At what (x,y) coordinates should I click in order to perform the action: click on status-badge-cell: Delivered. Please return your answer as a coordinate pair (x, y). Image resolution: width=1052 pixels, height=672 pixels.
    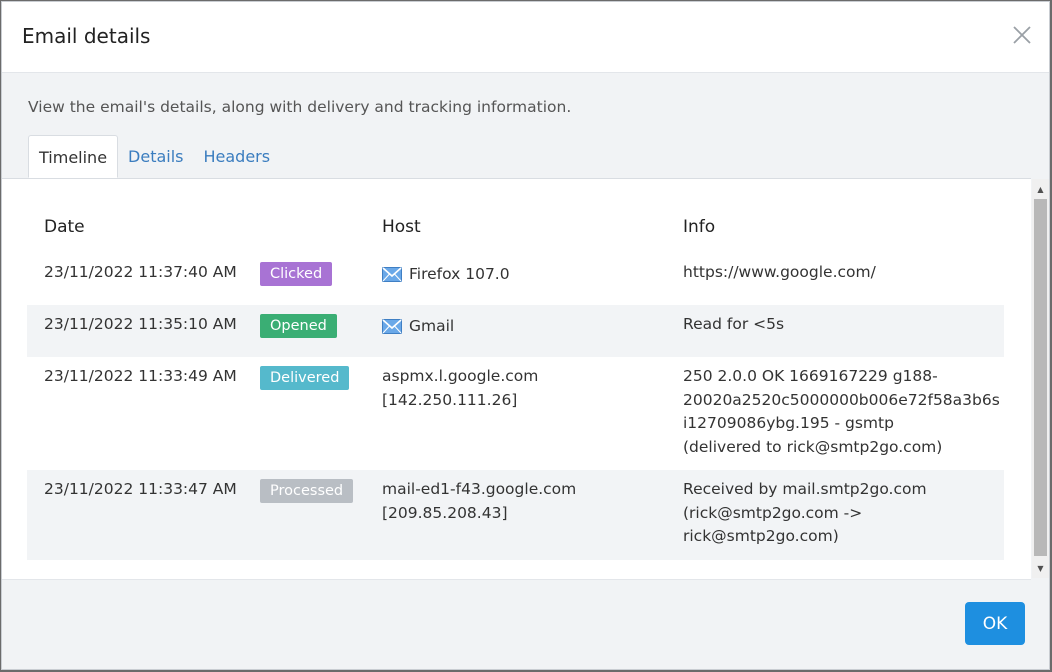
    Looking at the image, I should click on (305, 378).